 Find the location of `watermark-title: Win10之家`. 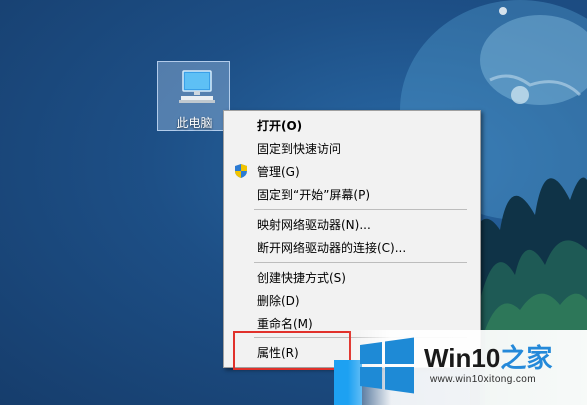

watermark-title: Win10之家 is located at coordinates (488, 356).